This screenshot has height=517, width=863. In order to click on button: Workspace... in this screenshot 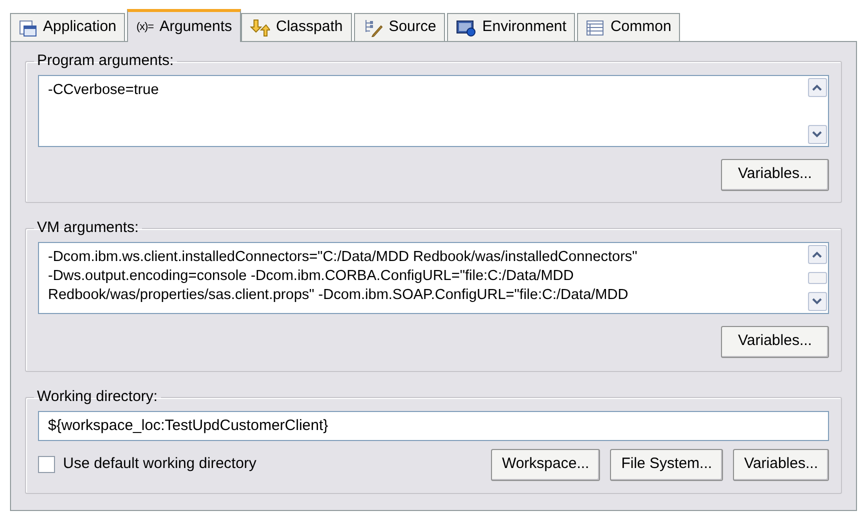, I will do `click(545, 464)`.